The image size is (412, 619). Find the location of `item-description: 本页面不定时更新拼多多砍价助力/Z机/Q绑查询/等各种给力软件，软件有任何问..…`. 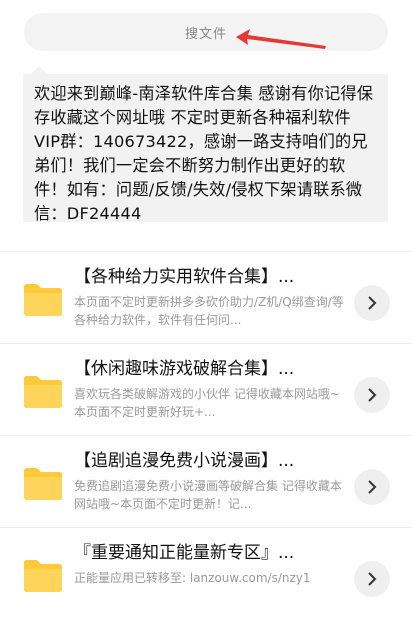

item-description: 本页面不定时更新拼多多砍价助力/Z机/Q绑查询/等各种给力软件，软件有任何问..… is located at coordinates (209, 311).